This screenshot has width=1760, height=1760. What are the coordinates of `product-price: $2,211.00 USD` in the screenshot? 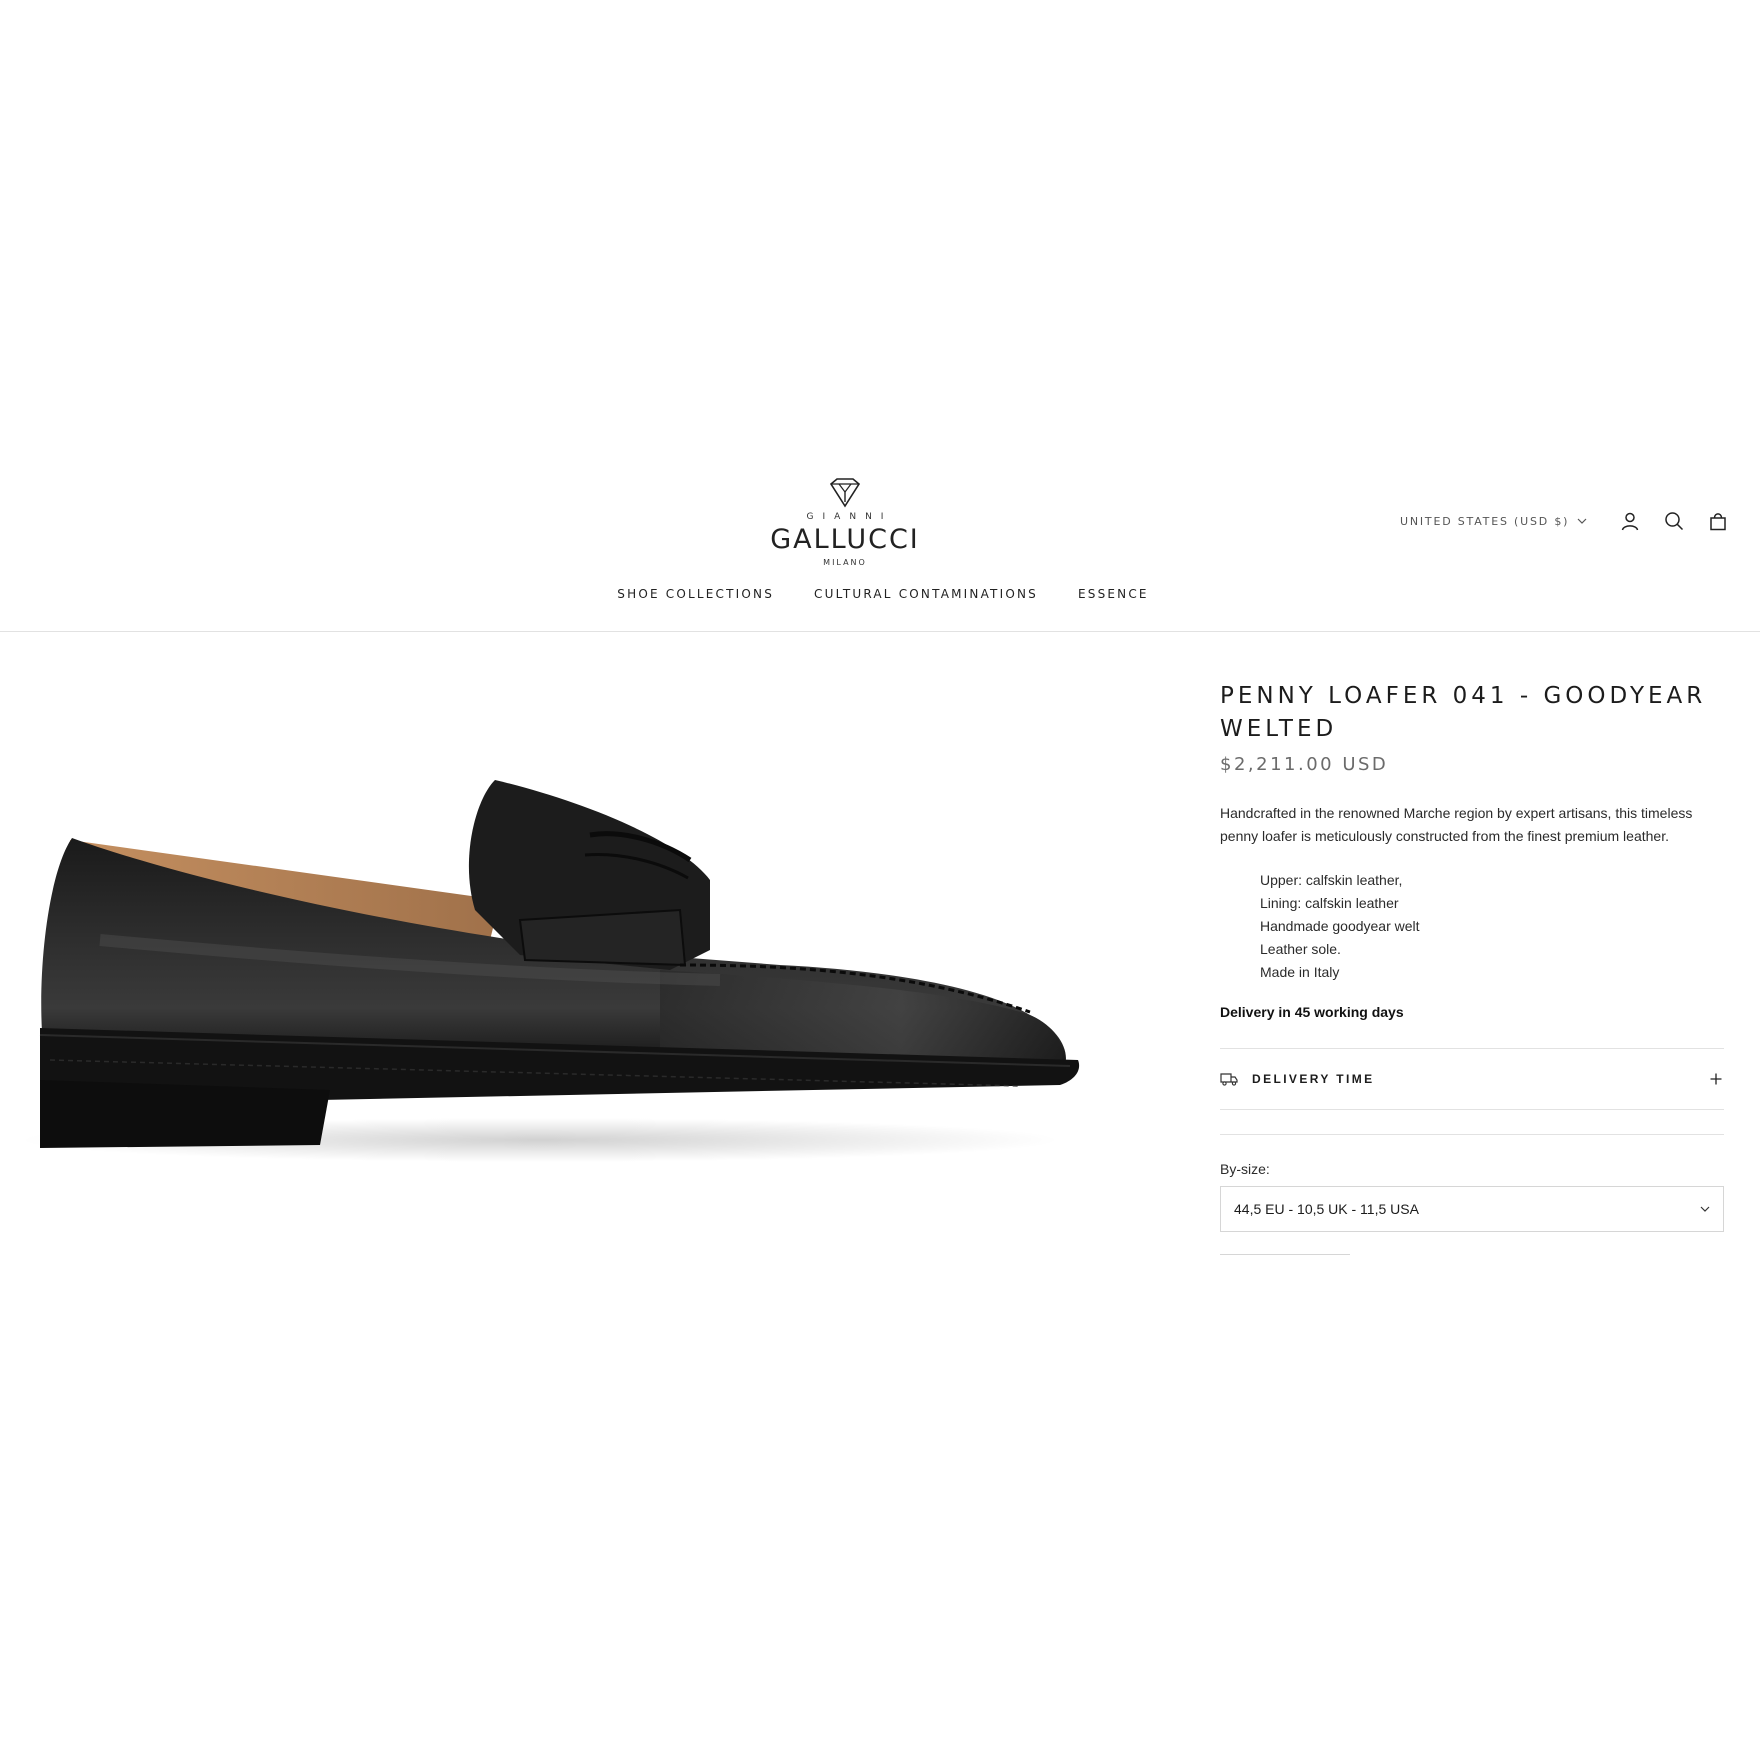 It's located at (1304, 764).